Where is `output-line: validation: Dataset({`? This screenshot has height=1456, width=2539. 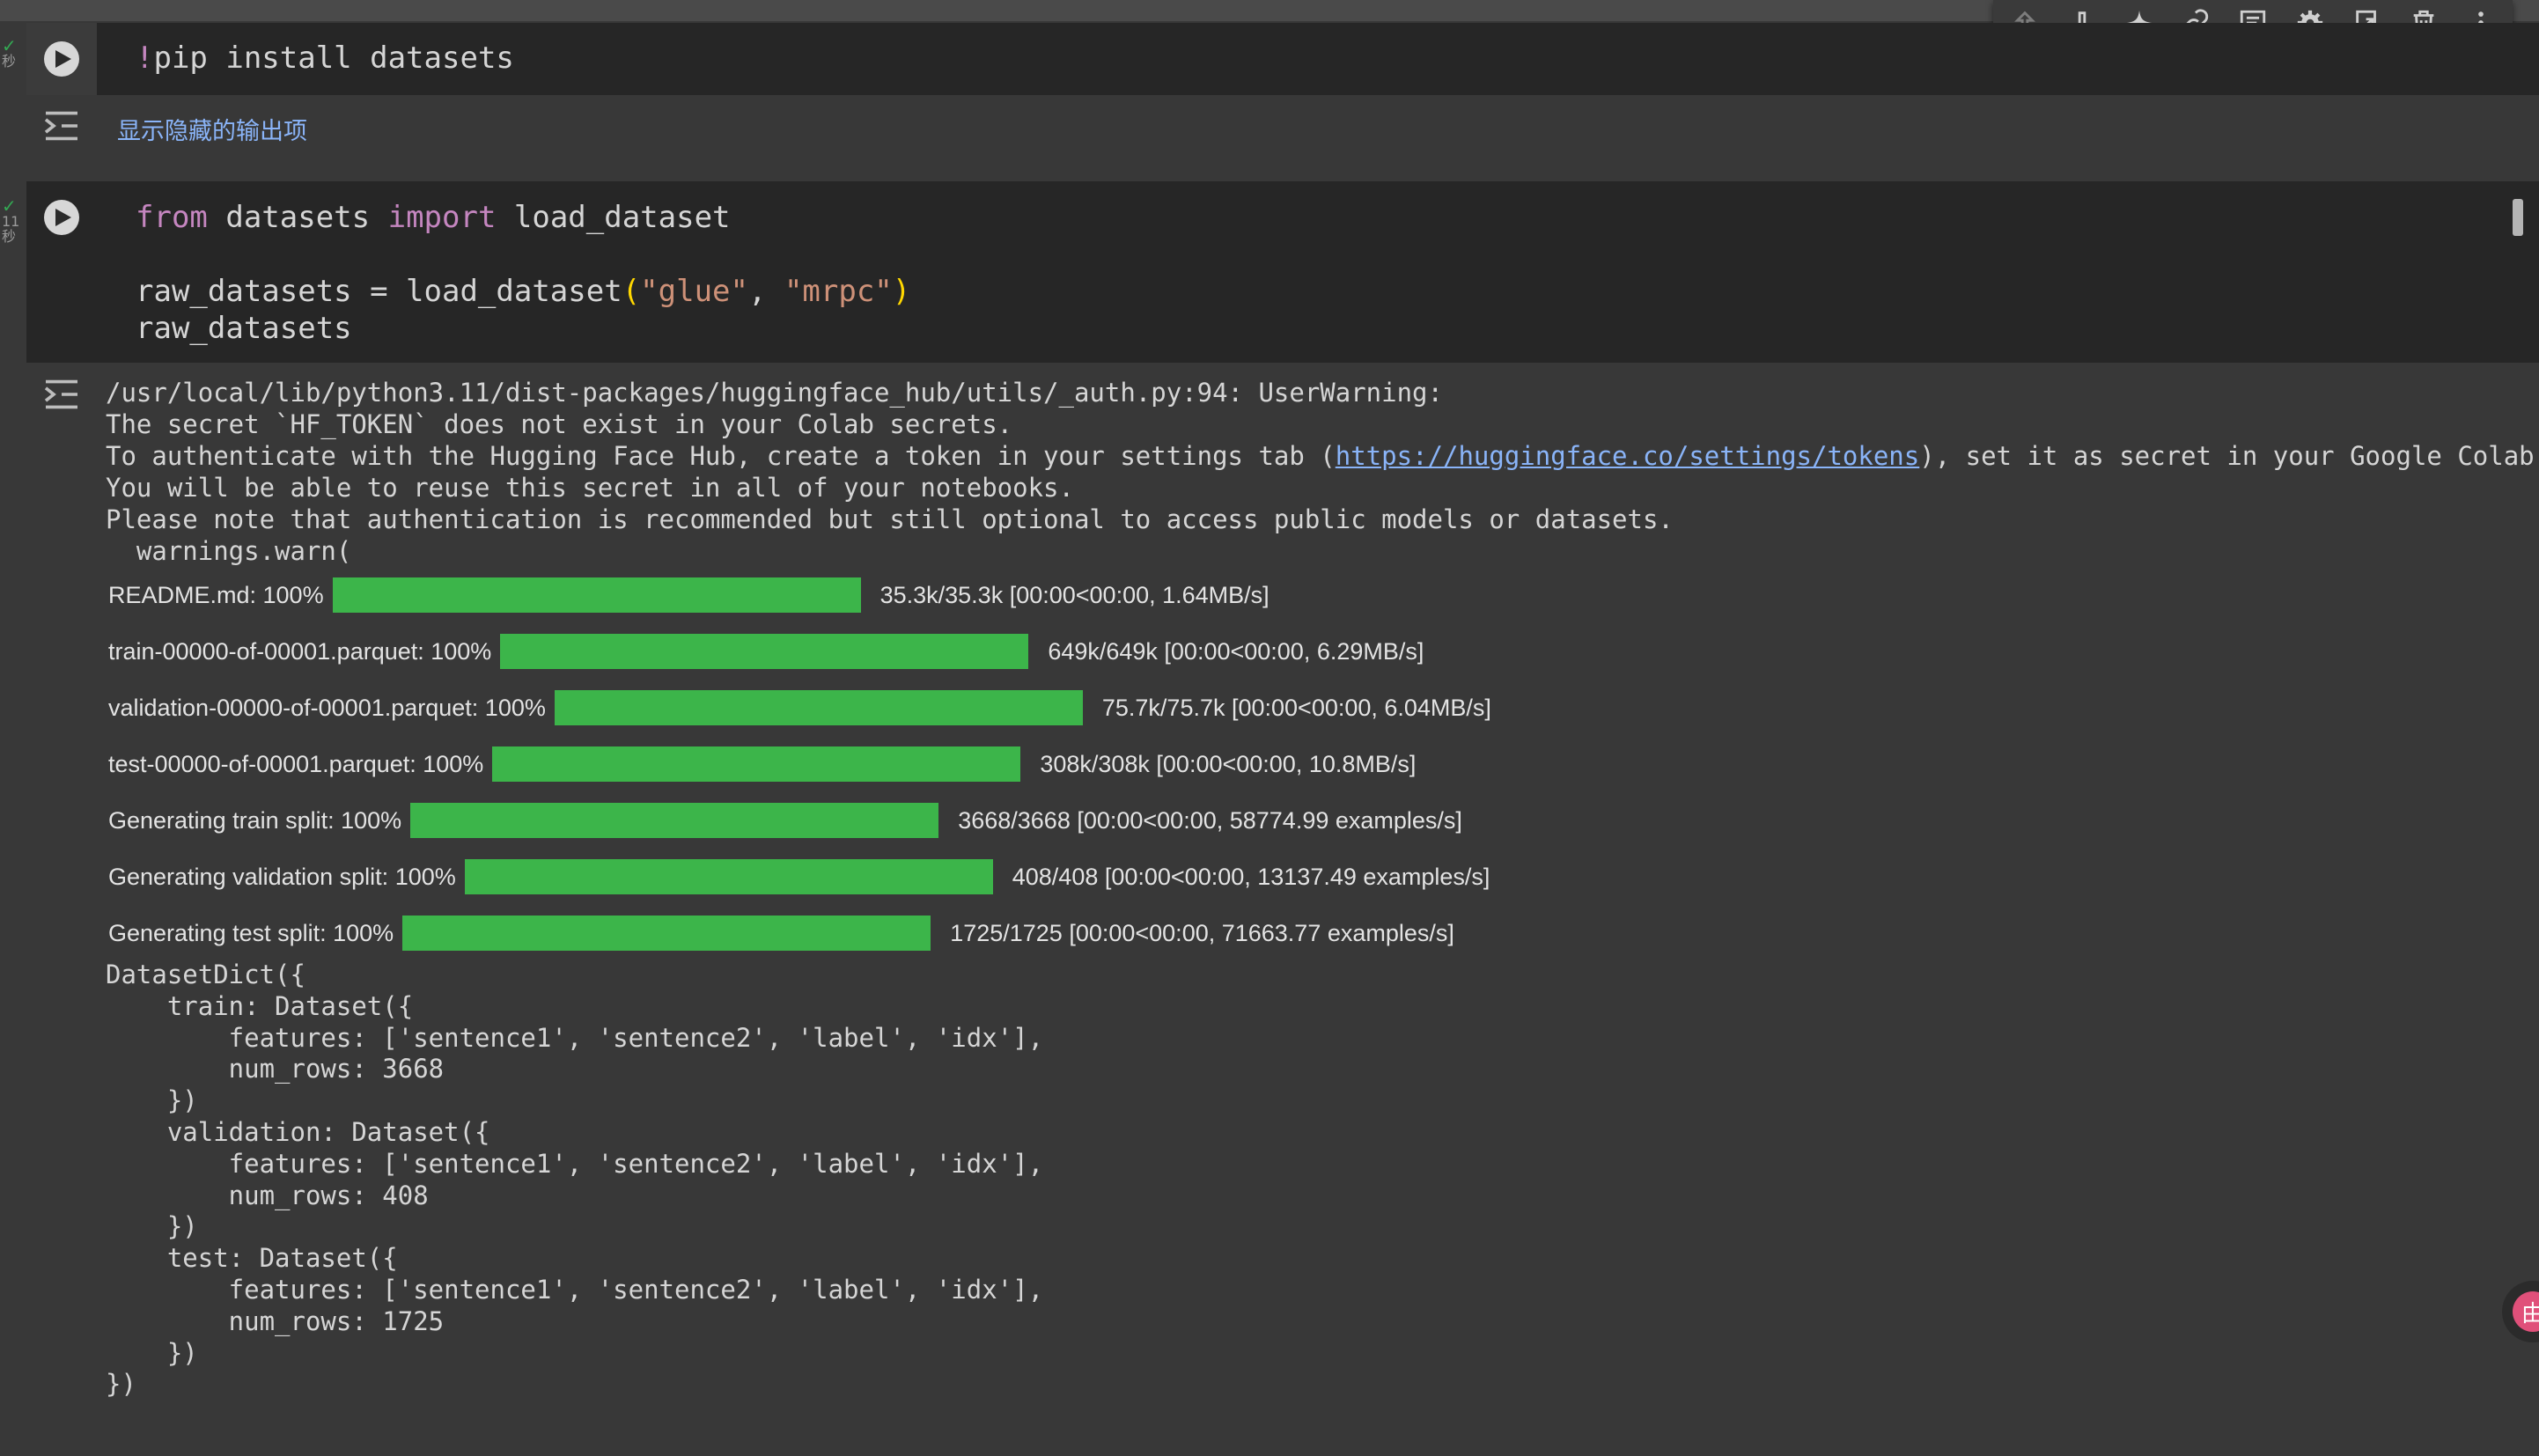
output-line: validation: Dataset({ is located at coordinates (298, 1132).